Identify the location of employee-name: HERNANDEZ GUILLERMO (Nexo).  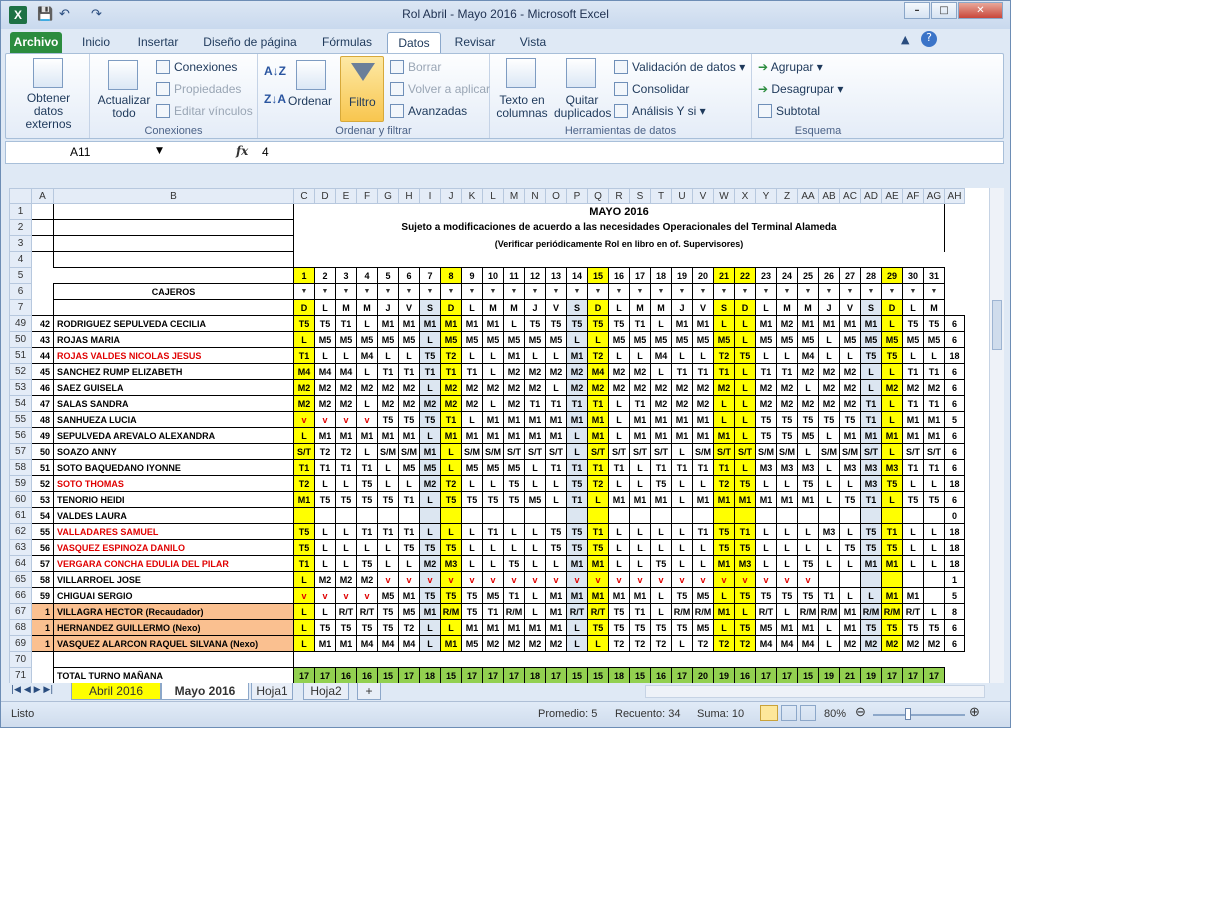
(173, 627).